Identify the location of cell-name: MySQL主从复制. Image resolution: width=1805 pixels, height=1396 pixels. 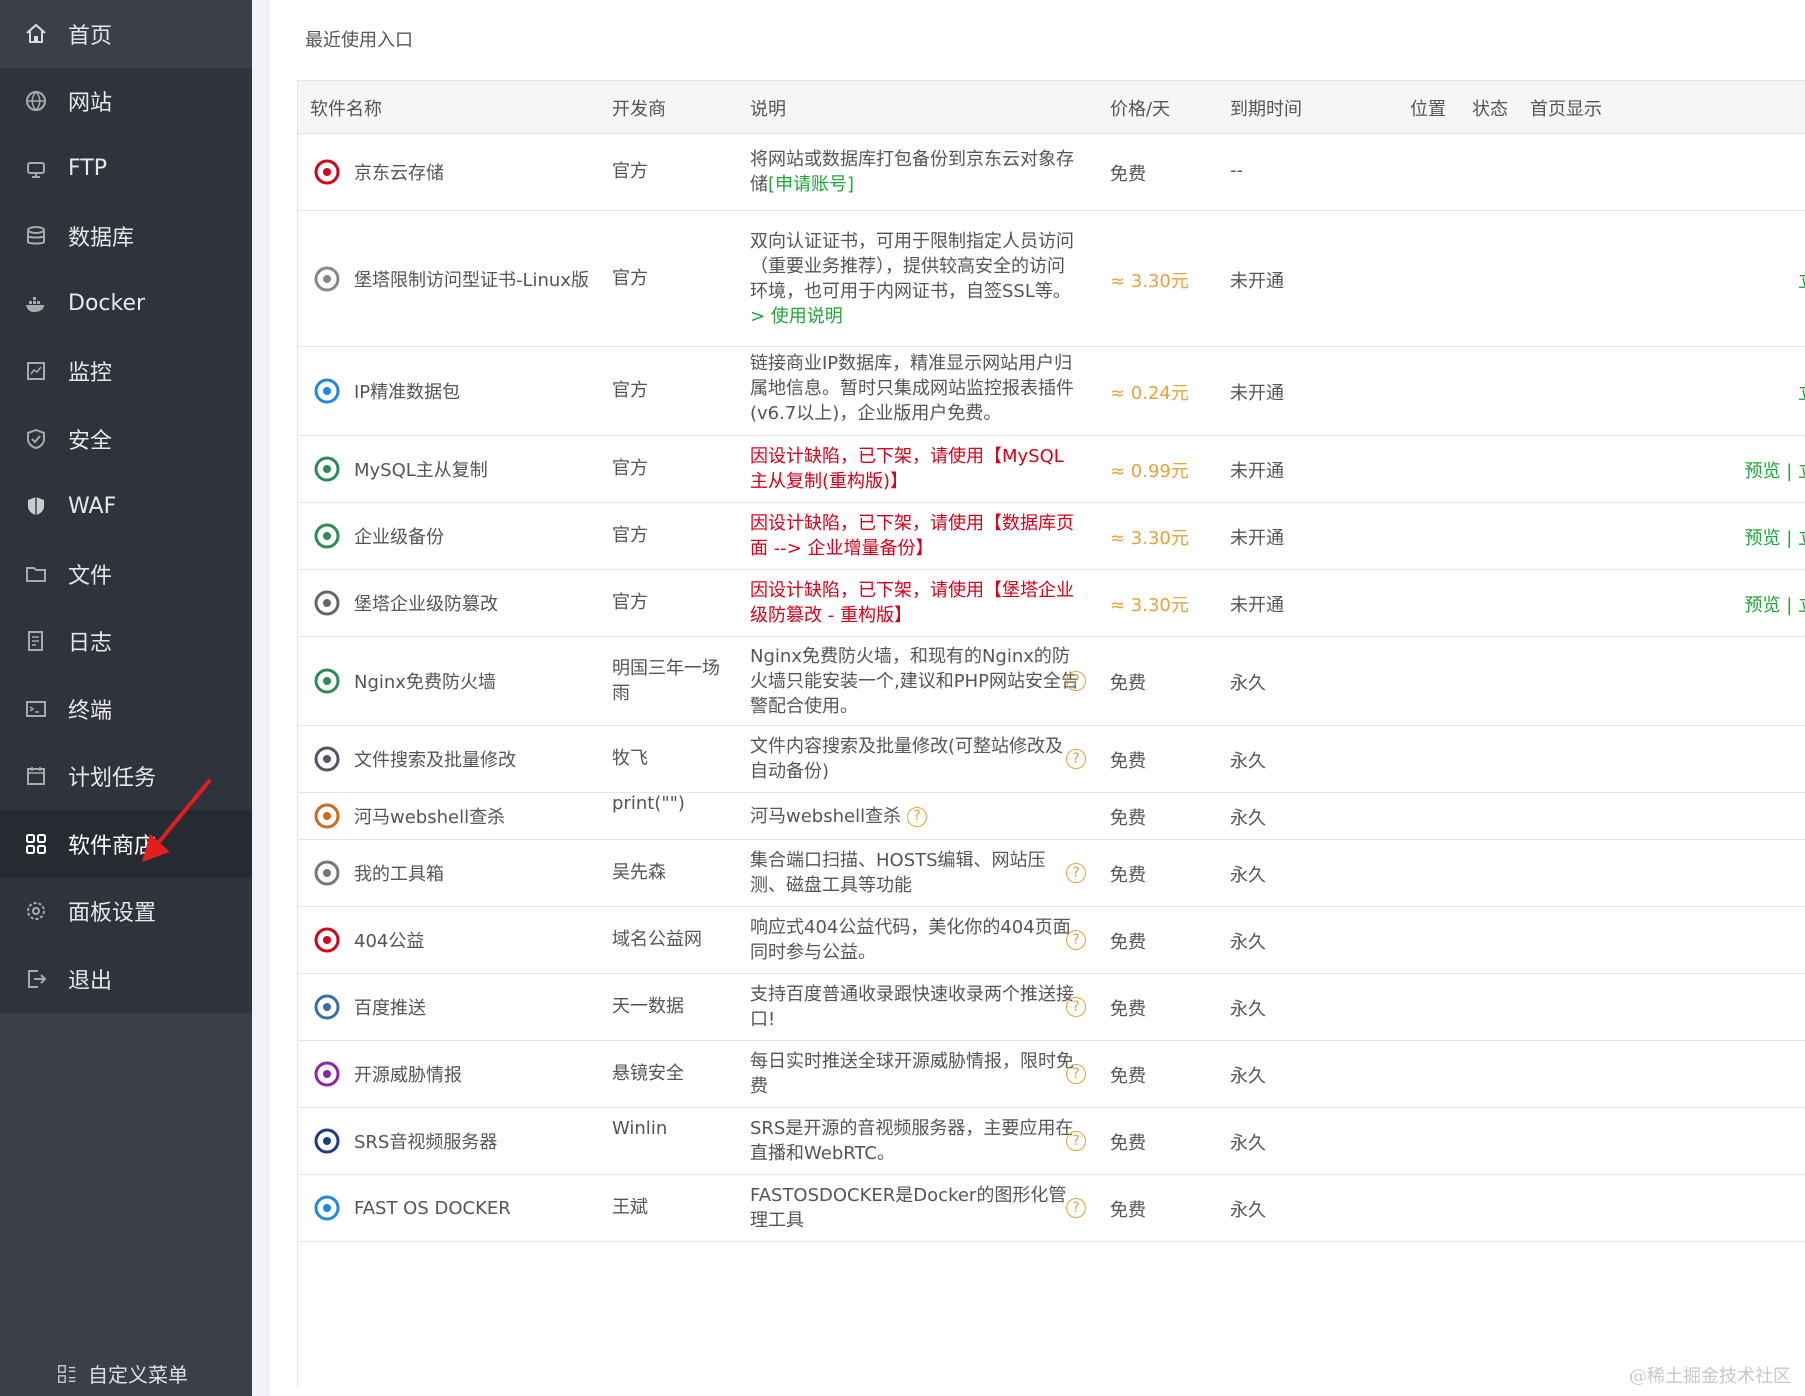
(399, 469).